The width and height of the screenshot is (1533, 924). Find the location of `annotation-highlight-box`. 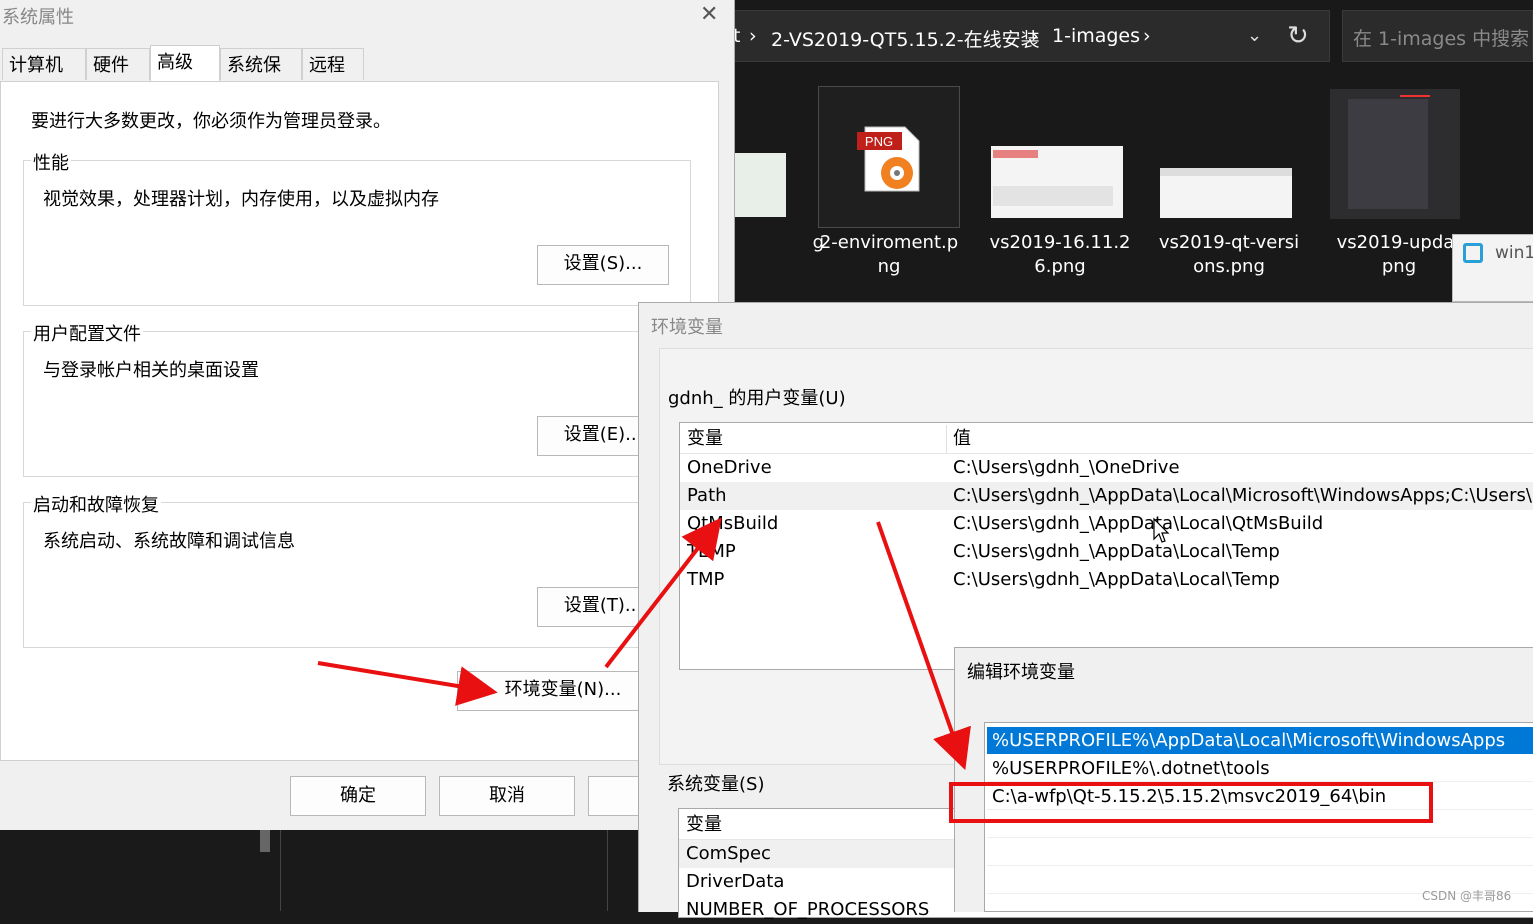

annotation-highlight-box is located at coordinates (1191, 802).